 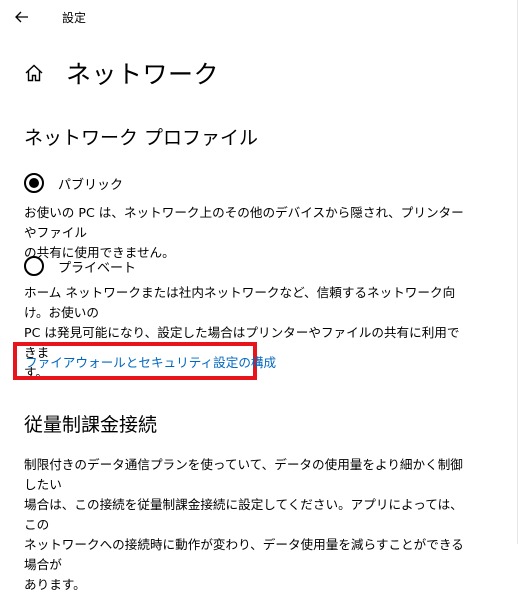 What do you see at coordinates (34, 266) in the screenshot?
I see `radio-button-private` at bounding box center [34, 266].